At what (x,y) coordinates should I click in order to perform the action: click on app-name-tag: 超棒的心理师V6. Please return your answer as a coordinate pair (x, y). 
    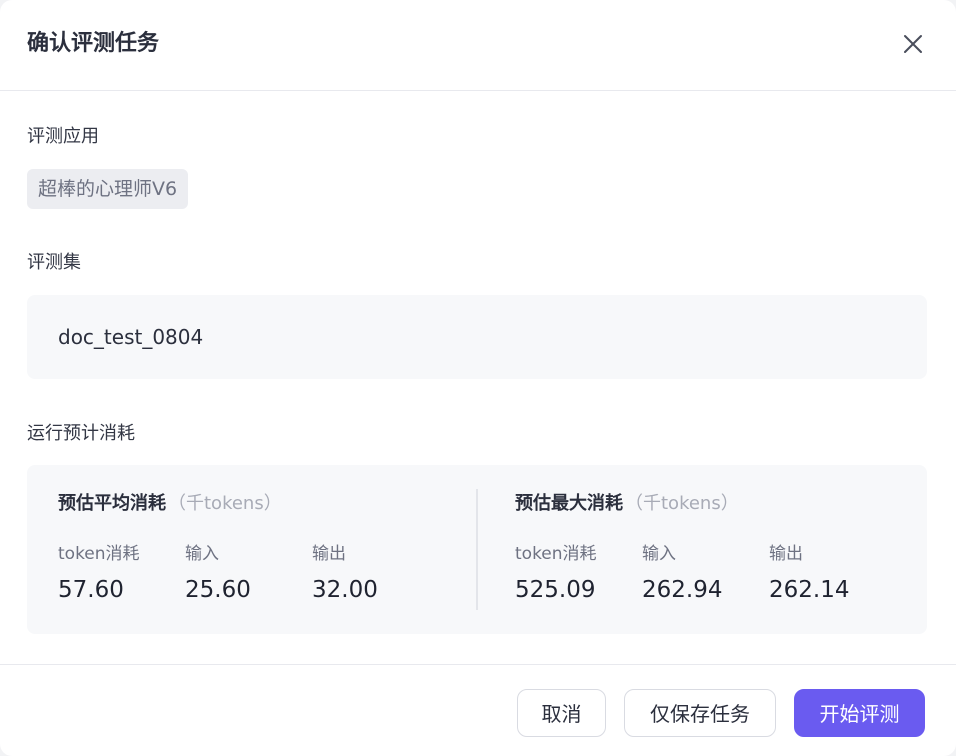
    Looking at the image, I should click on (108, 189).